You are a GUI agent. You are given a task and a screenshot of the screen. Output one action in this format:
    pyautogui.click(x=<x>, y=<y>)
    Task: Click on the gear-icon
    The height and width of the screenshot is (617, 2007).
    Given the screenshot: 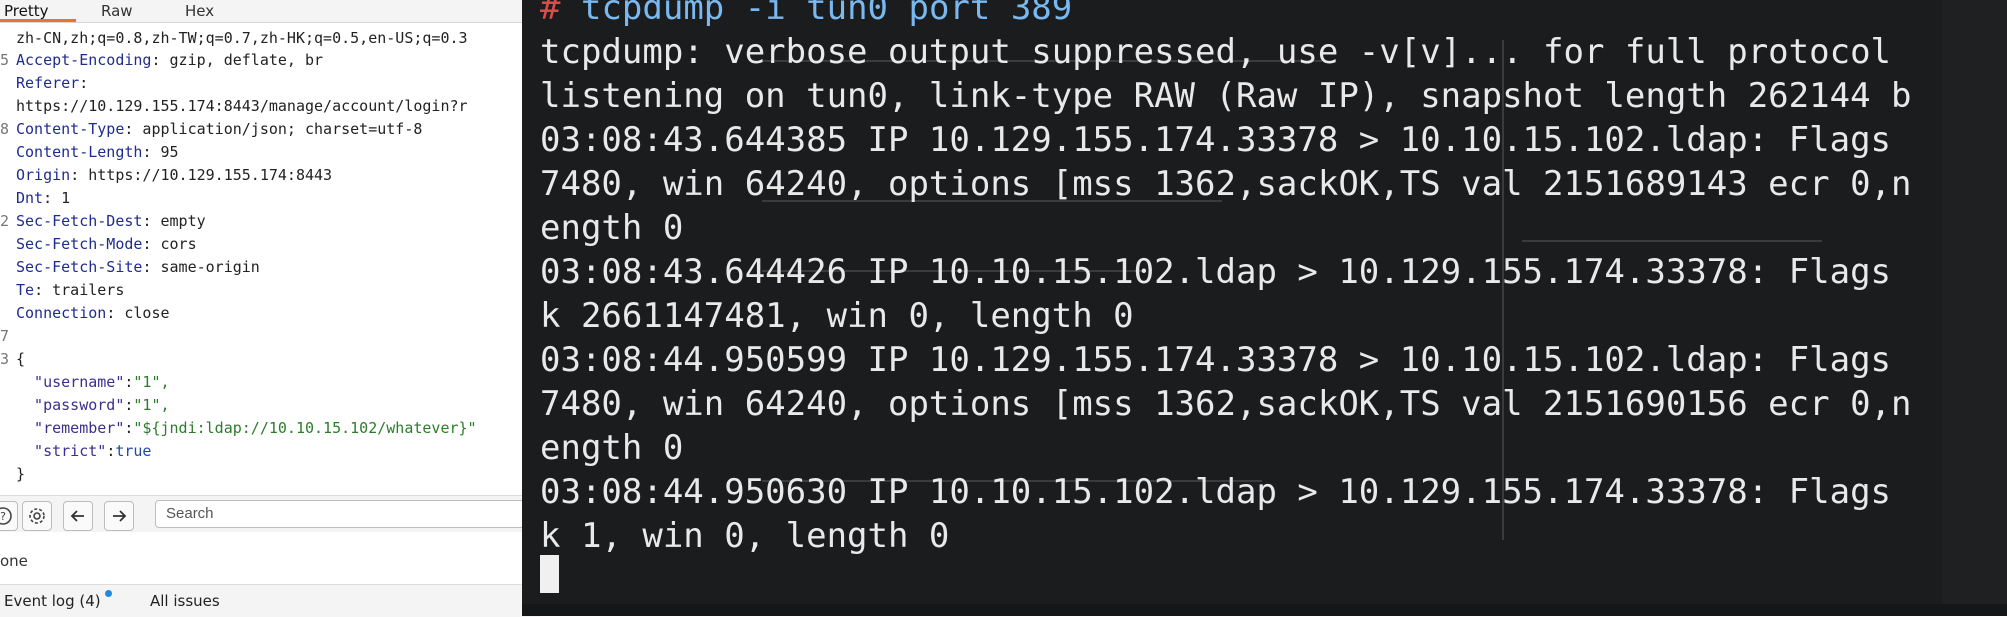 What is the action you would take?
    pyautogui.click(x=37, y=516)
    